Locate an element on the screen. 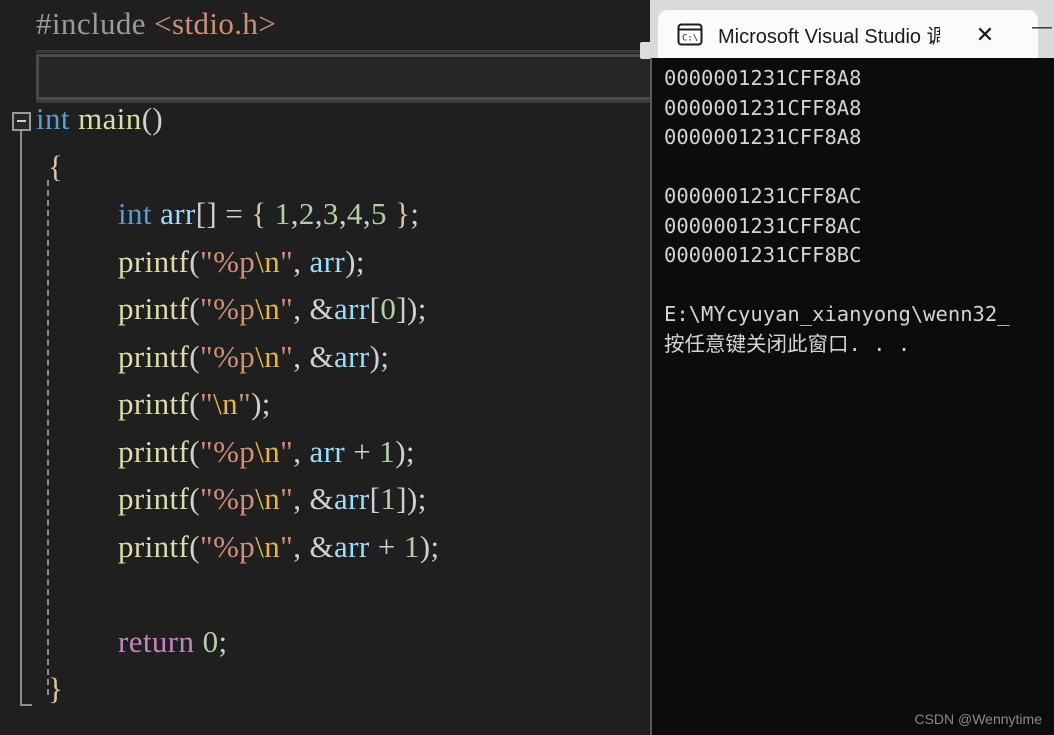  code-token: int is located at coordinates (135, 213).